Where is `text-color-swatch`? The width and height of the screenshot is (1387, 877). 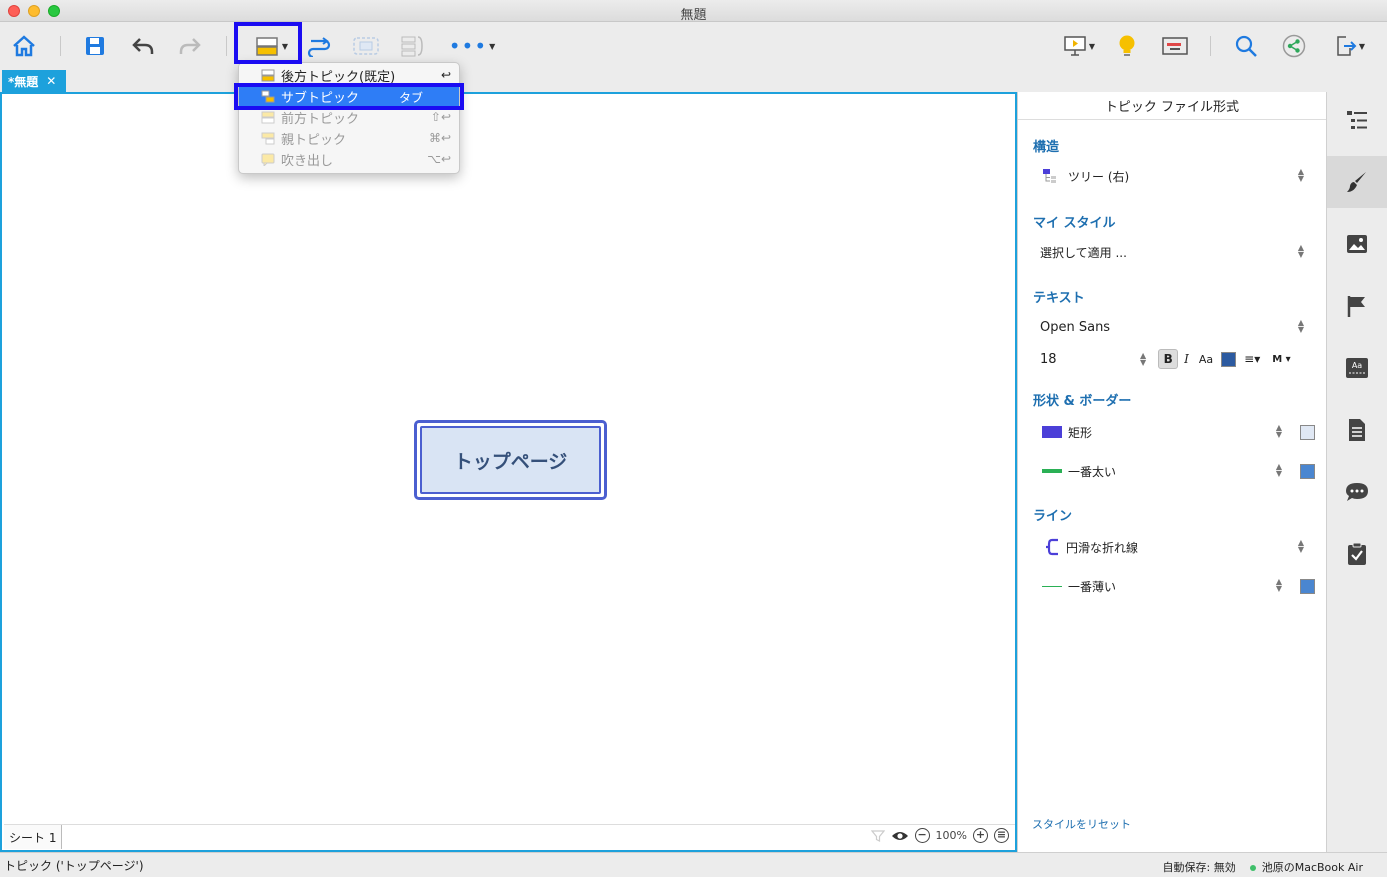
text-color-swatch is located at coordinates (1229, 359).